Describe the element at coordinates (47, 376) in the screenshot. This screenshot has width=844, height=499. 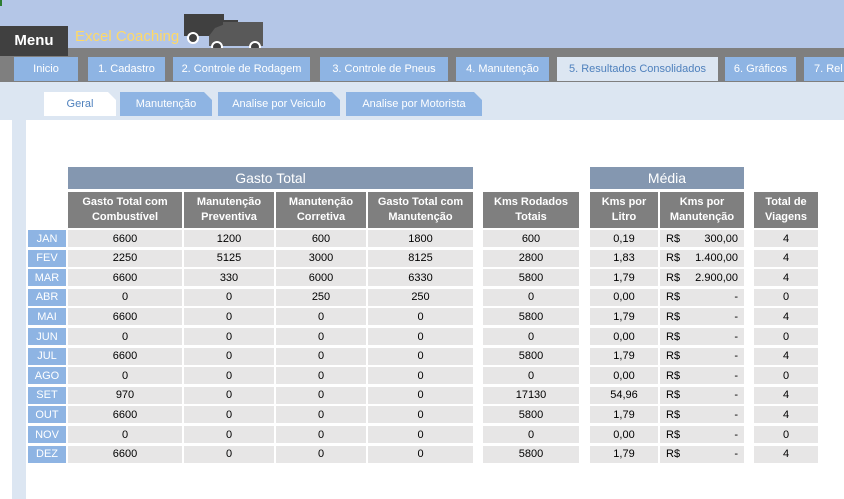
I see `month-label: AGO` at that location.